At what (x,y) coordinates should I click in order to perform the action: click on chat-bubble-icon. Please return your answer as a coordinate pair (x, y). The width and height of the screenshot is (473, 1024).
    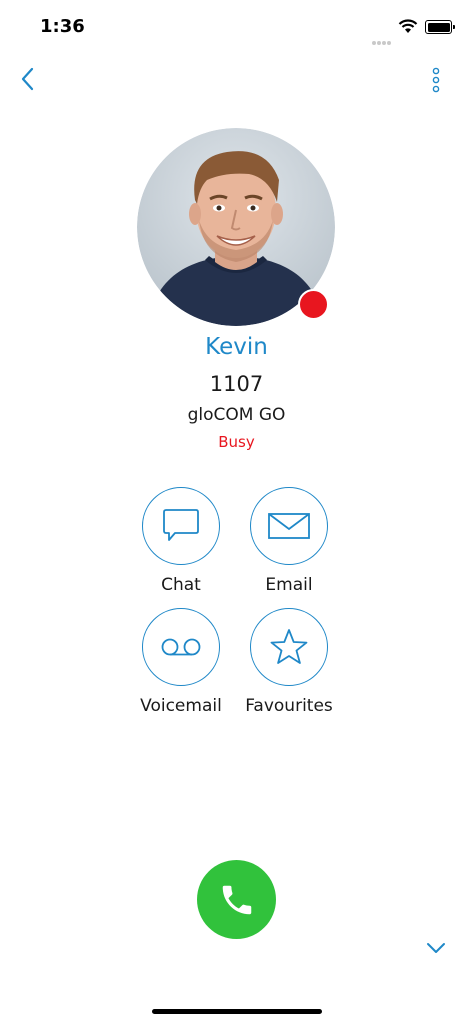
    Looking at the image, I should click on (181, 525).